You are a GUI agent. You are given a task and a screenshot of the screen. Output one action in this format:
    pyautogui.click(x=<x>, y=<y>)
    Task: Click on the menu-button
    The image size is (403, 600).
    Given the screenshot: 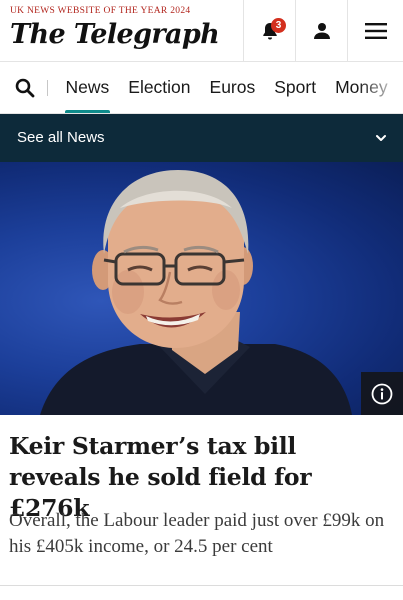 What is the action you would take?
    pyautogui.click(x=375, y=31)
    